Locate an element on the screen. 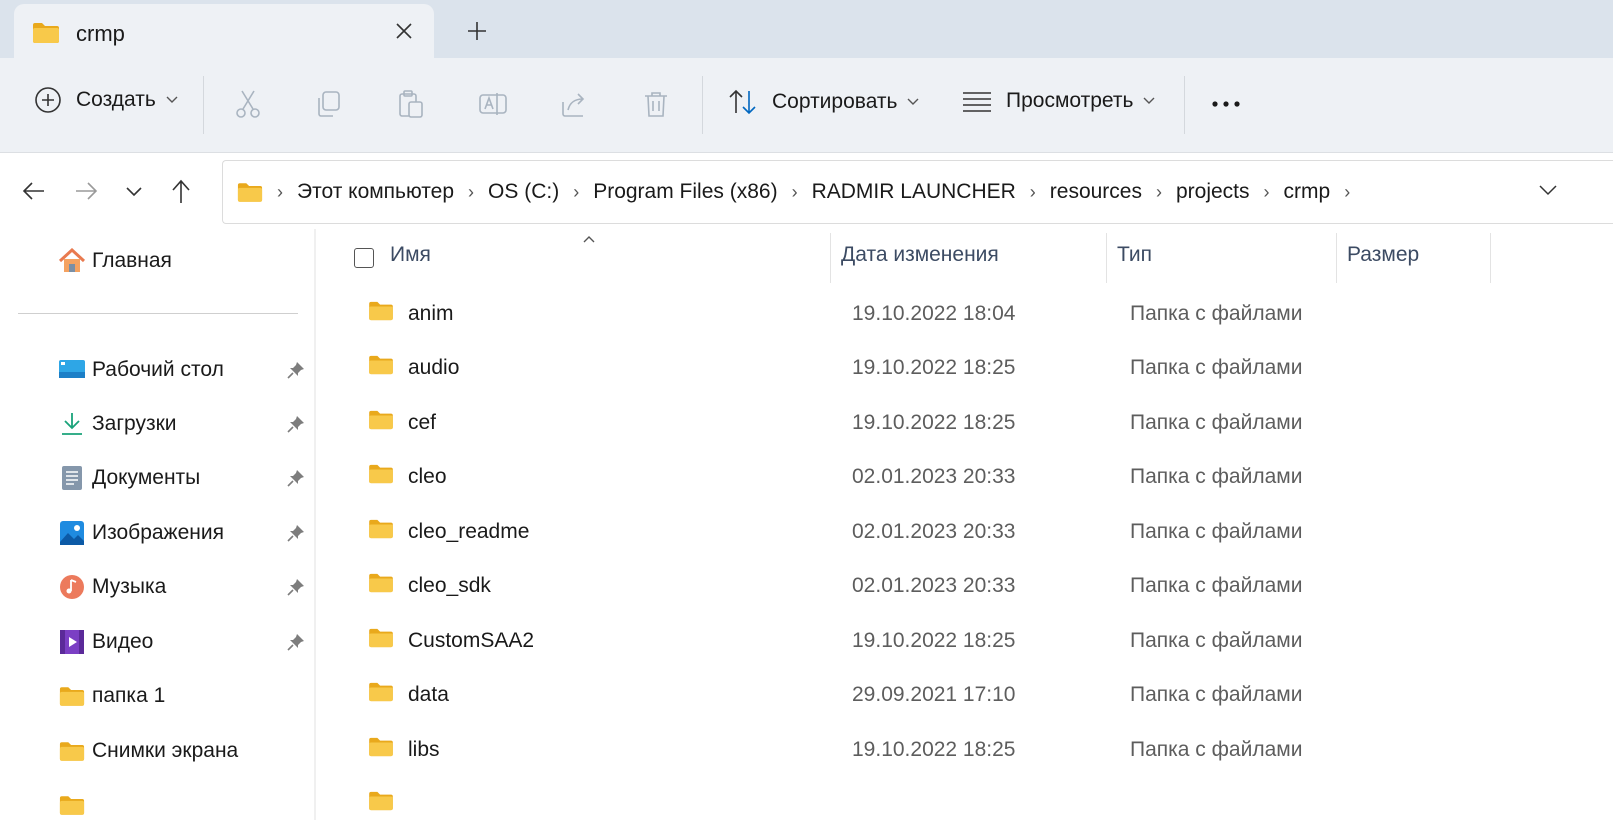 The image size is (1613, 831). delete-icon is located at coordinates (656, 104).